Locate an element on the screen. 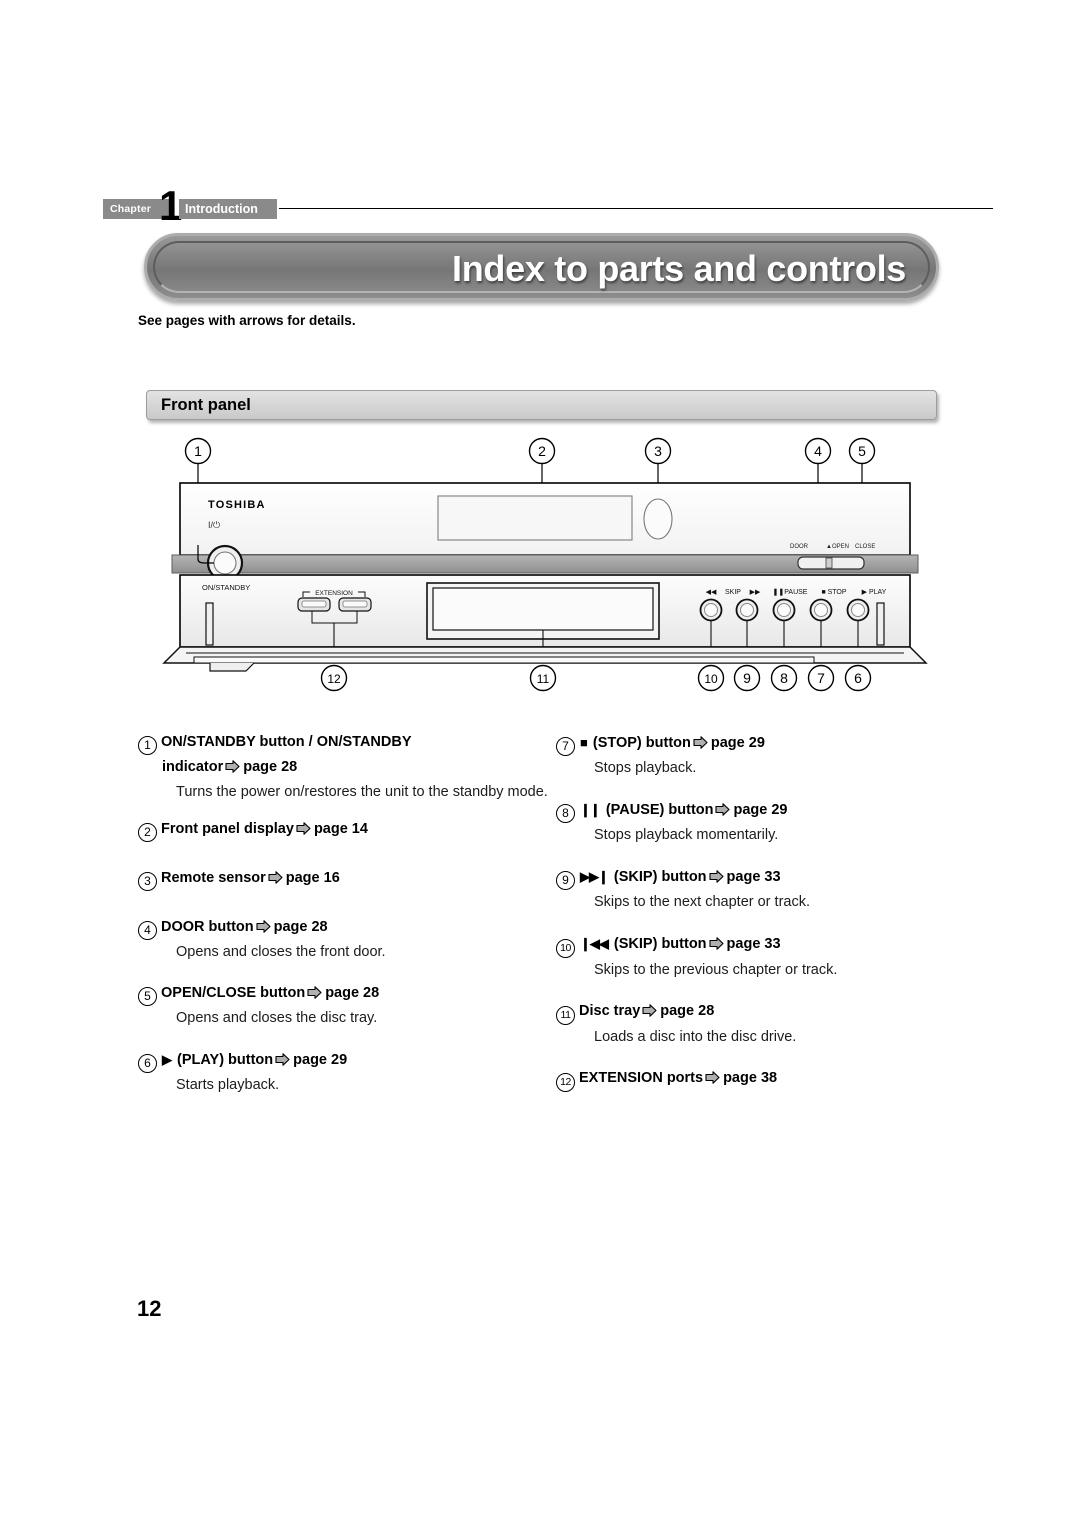 The height and width of the screenshot is (1528, 1080). callout-7-label: 7 is located at coordinates (821, 678).